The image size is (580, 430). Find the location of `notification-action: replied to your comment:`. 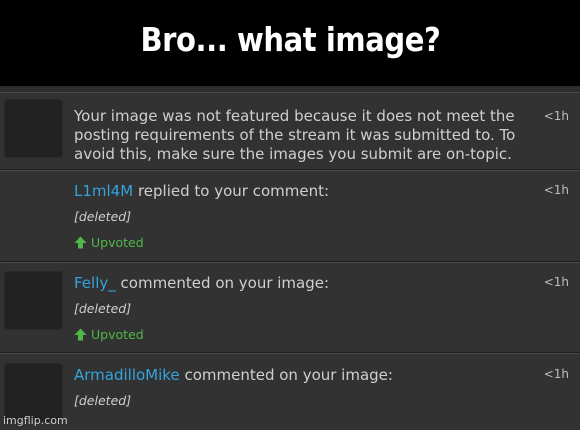

notification-action: replied to your comment: is located at coordinates (233, 191).